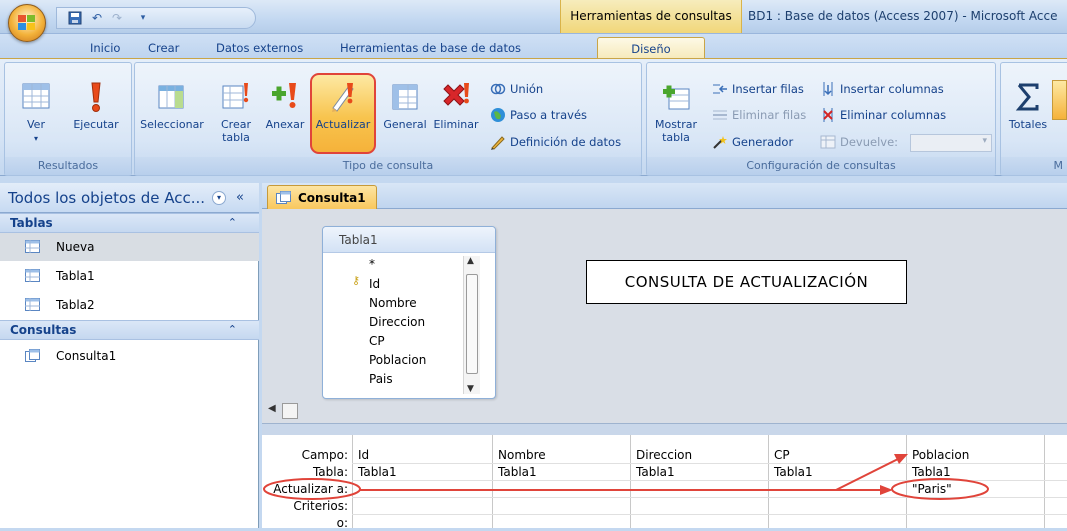  What do you see at coordinates (940, 489) in the screenshot?
I see `highlight-ellipse-paris-cell` at bounding box center [940, 489].